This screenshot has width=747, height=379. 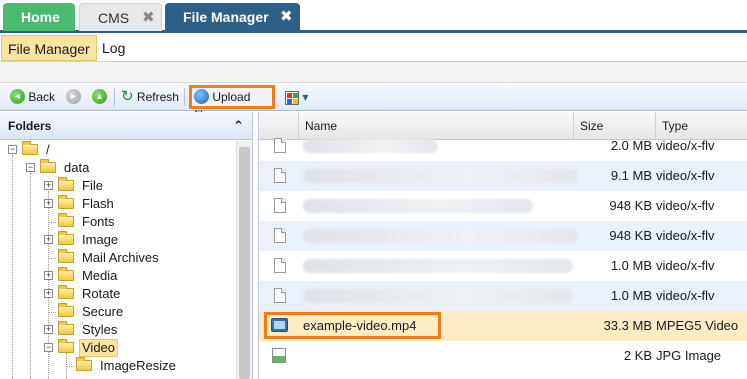 I want to click on tab-home-label: Home, so click(x=40, y=17).